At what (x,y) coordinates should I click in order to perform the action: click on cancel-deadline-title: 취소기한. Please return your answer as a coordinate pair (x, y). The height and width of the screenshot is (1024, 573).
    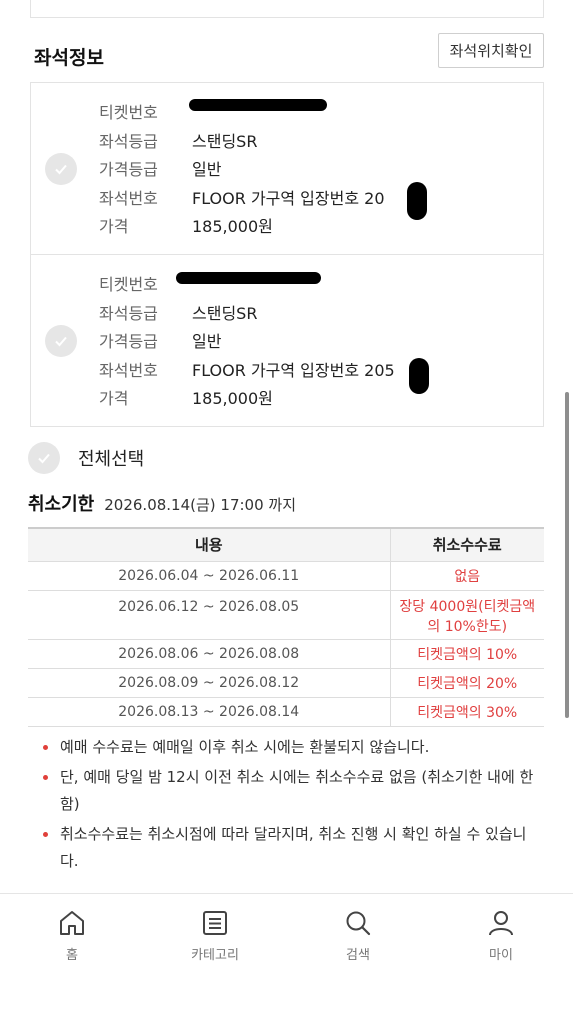
    Looking at the image, I should click on (61, 504).